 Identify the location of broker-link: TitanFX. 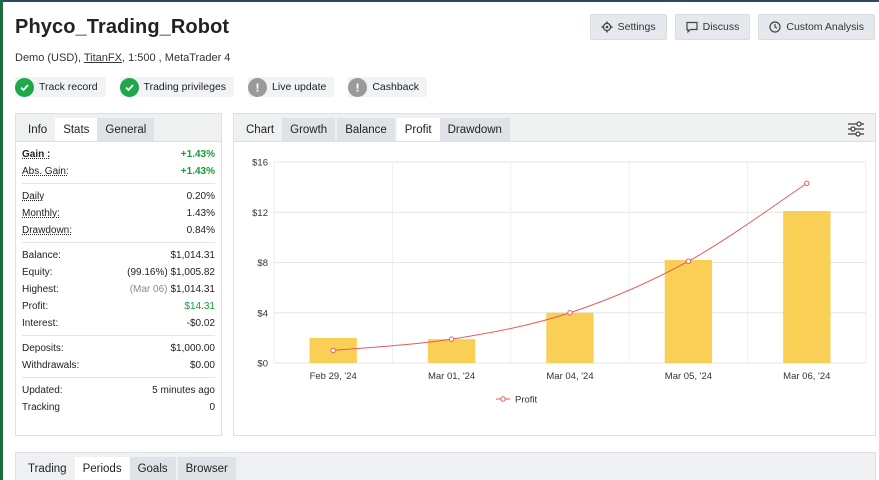
(103, 58).